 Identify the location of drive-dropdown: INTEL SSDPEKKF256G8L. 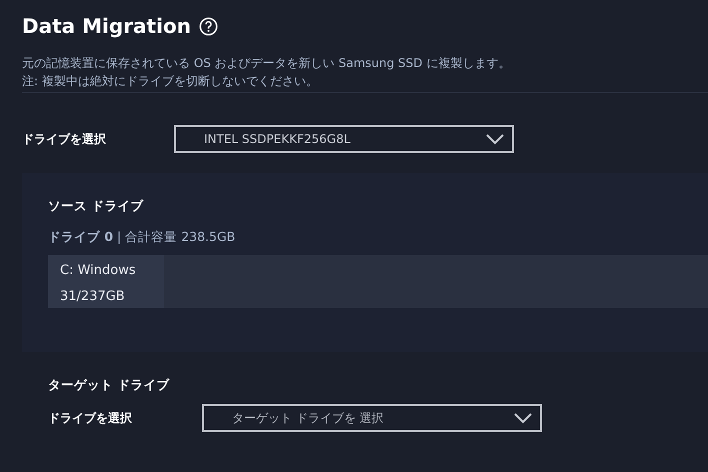
(344, 139).